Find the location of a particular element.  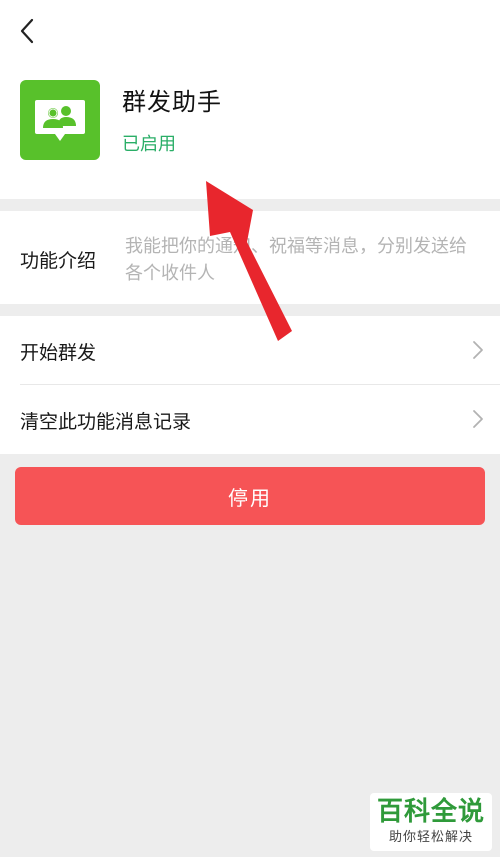

intro-text: 我能把你的通知、祝福等消息，分别发送给各个收件人 is located at coordinates (296, 260).